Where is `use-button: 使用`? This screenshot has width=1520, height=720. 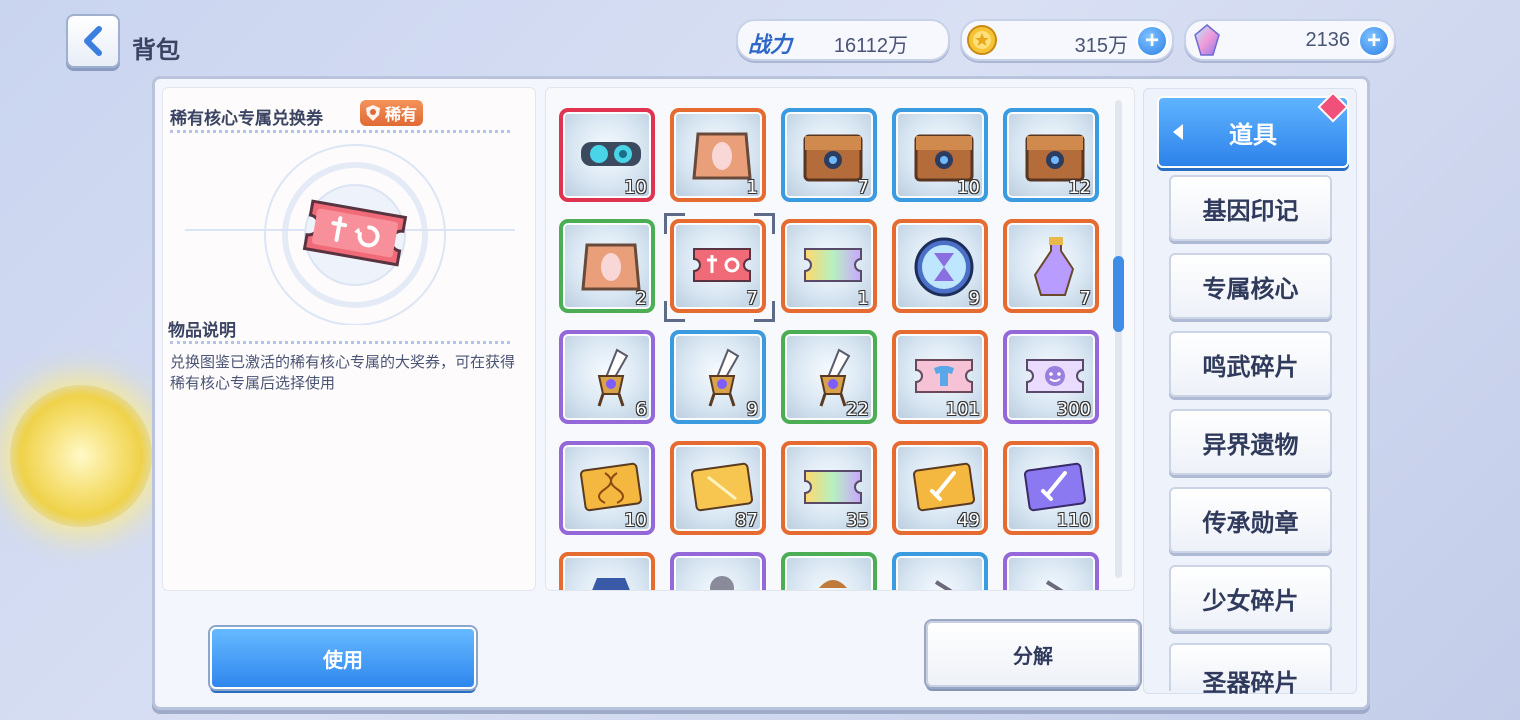
use-button: 使用 is located at coordinates (343, 658).